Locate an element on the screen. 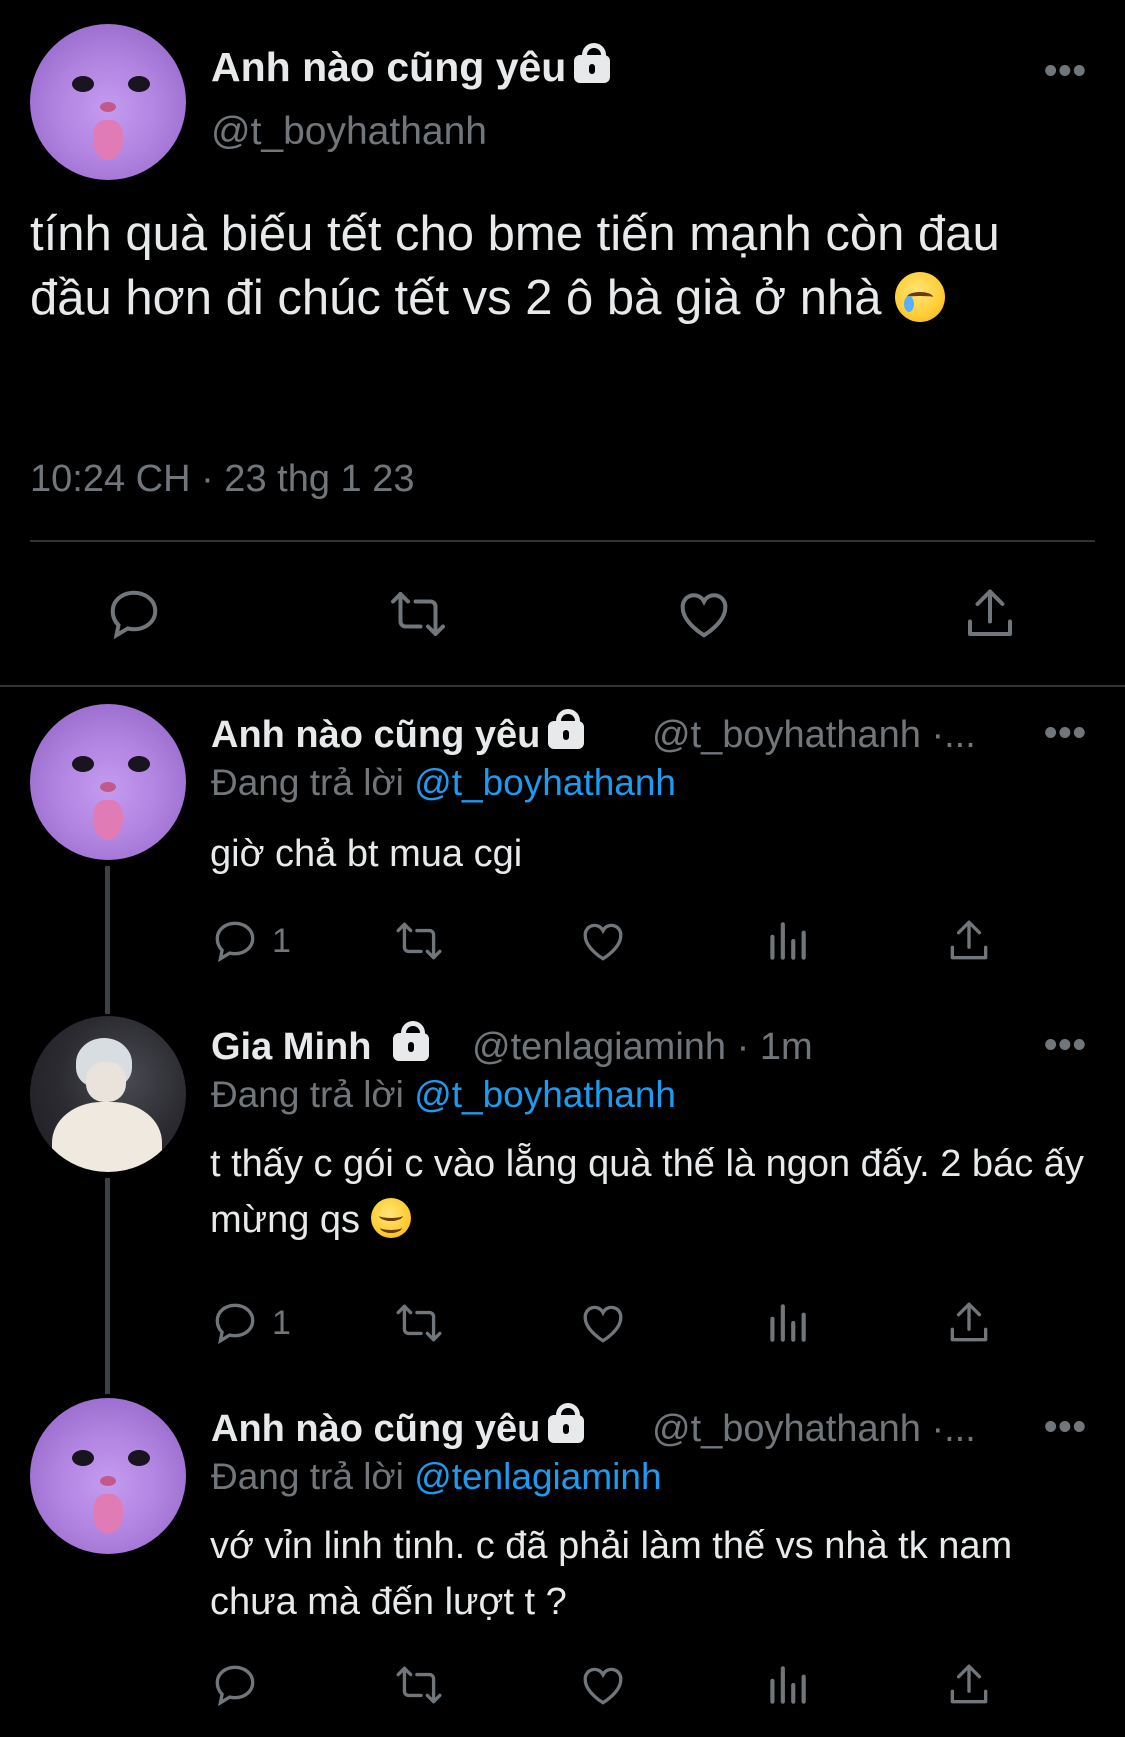 Image resolution: width=1125 pixels, height=1737 pixels. author-name: Anh nào cũng yêu is located at coordinates (411, 67).